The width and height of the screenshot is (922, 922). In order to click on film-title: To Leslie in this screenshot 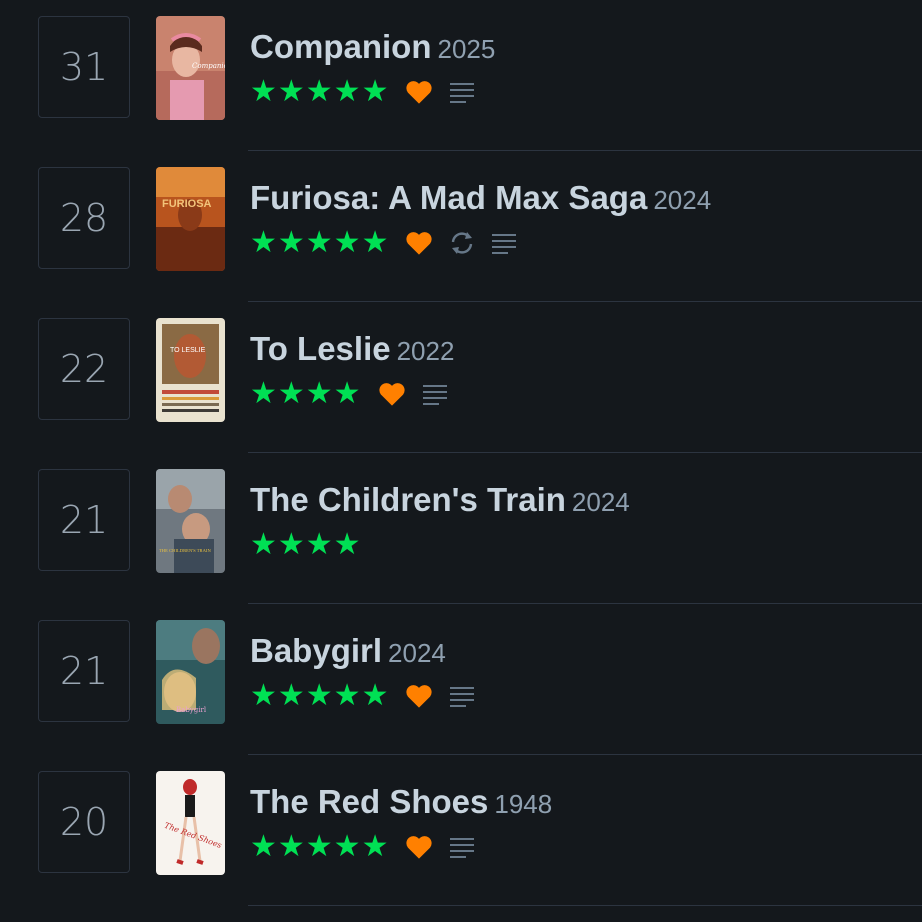, I will do `click(320, 348)`.